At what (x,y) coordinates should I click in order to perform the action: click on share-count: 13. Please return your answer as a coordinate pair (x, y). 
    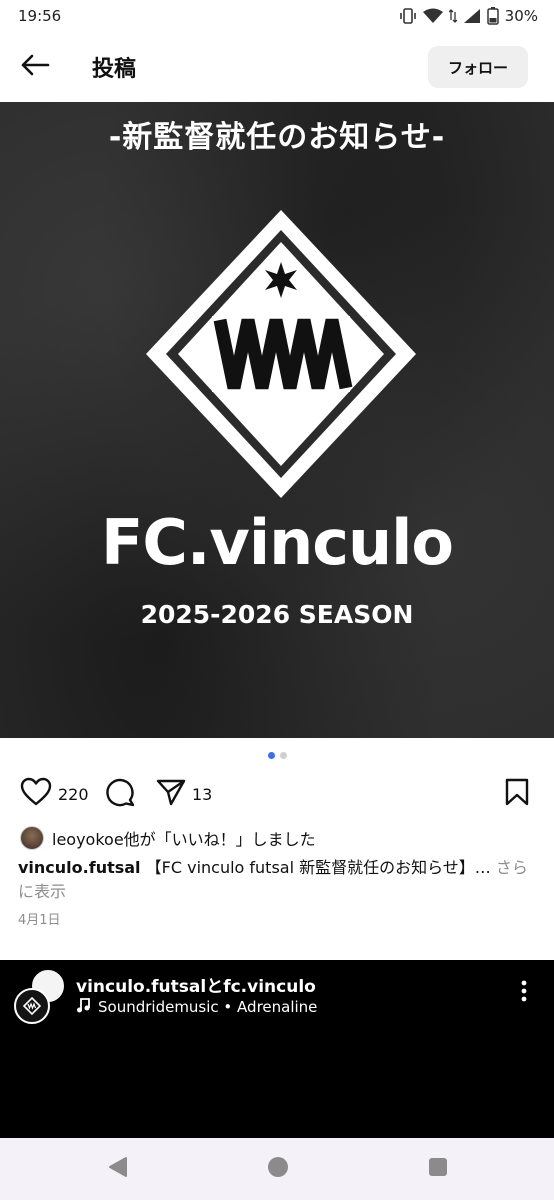
    Looking at the image, I should click on (202, 794).